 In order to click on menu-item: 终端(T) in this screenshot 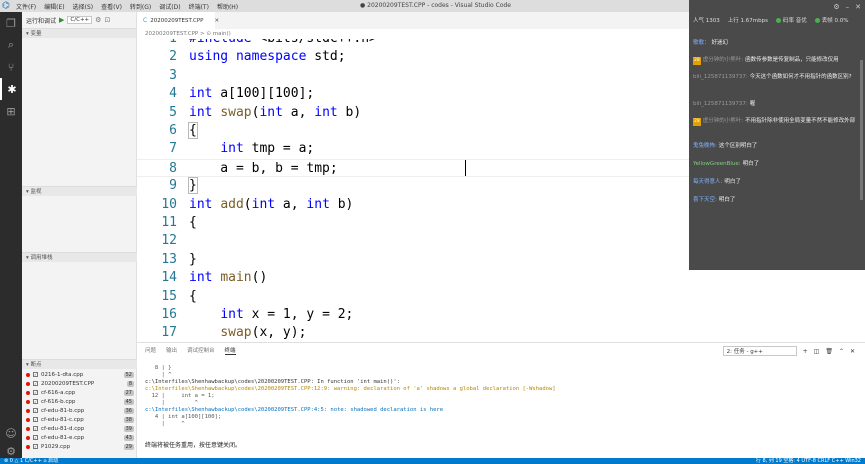, I will do `click(199, 6)`.